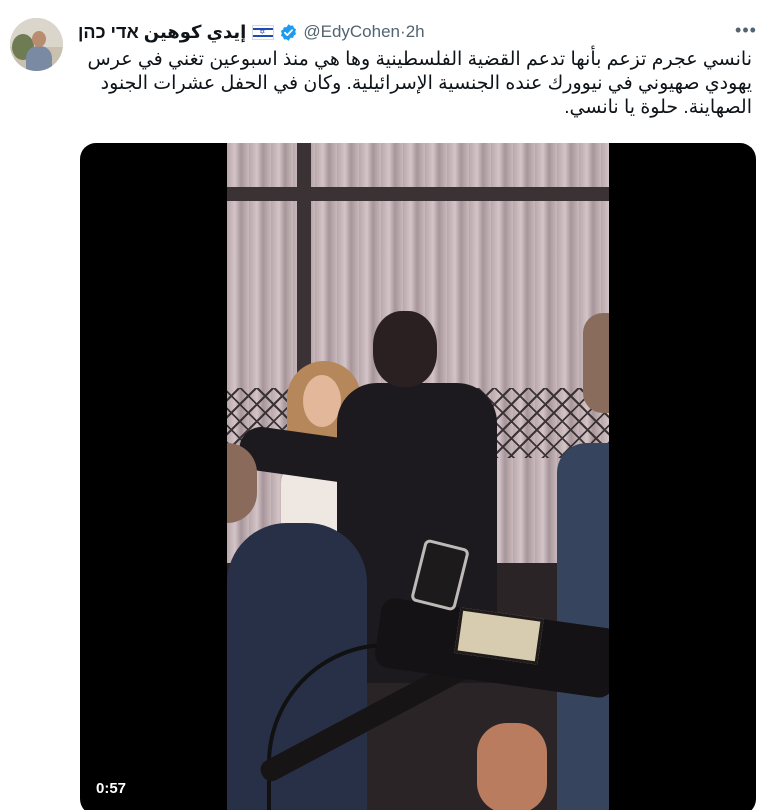 The width and height of the screenshot is (773, 810). I want to click on stage-beam, so click(418, 194).